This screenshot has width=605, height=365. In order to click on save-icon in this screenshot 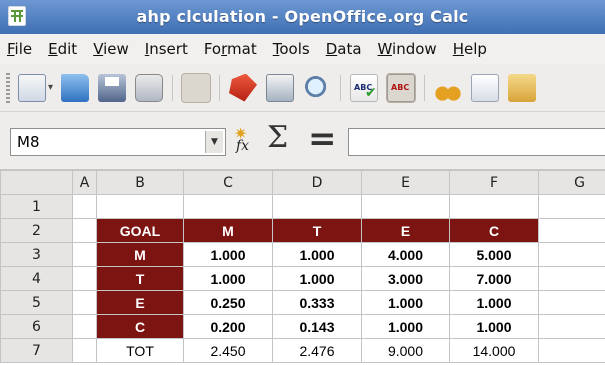, I will do `click(112, 87)`.